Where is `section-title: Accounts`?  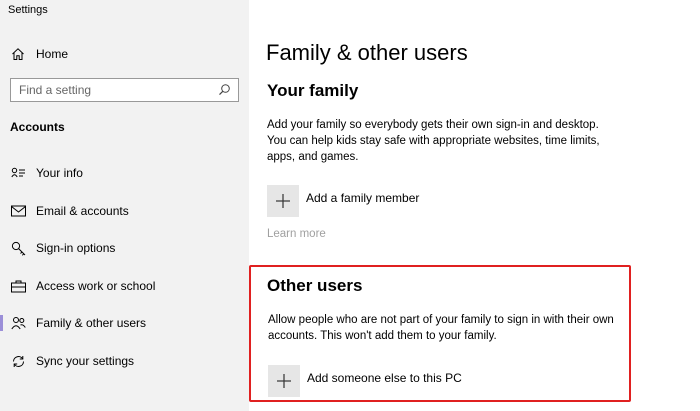 section-title: Accounts is located at coordinates (37, 127).